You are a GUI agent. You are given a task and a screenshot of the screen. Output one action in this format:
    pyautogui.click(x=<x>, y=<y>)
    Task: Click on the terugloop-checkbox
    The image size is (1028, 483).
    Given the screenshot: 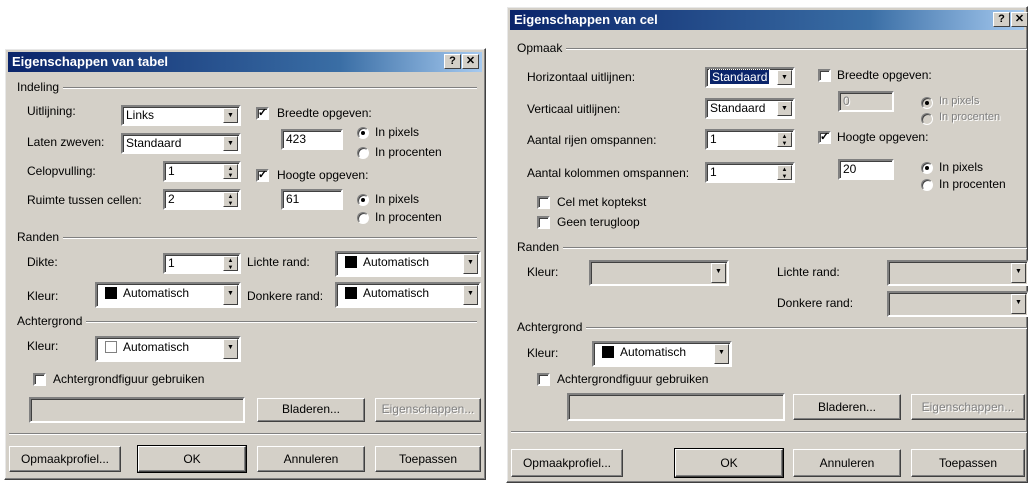 What is the action you would take?
    pyautogui.click(x=543, y=222)
    